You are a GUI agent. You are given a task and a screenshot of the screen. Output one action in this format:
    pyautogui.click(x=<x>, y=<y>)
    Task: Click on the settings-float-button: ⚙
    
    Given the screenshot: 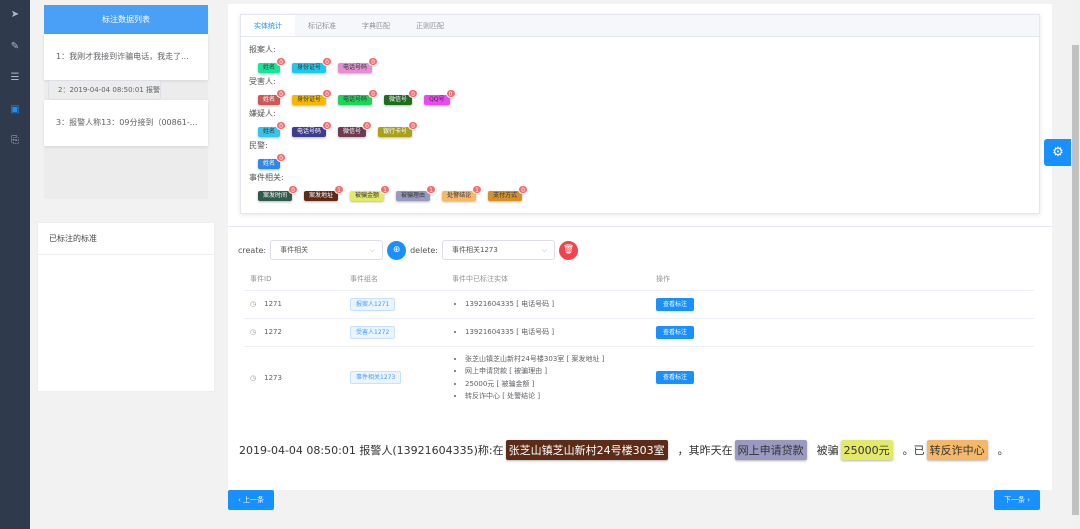 What is the action you would take?
    pyautogui.click(x=1058, y=152)
    